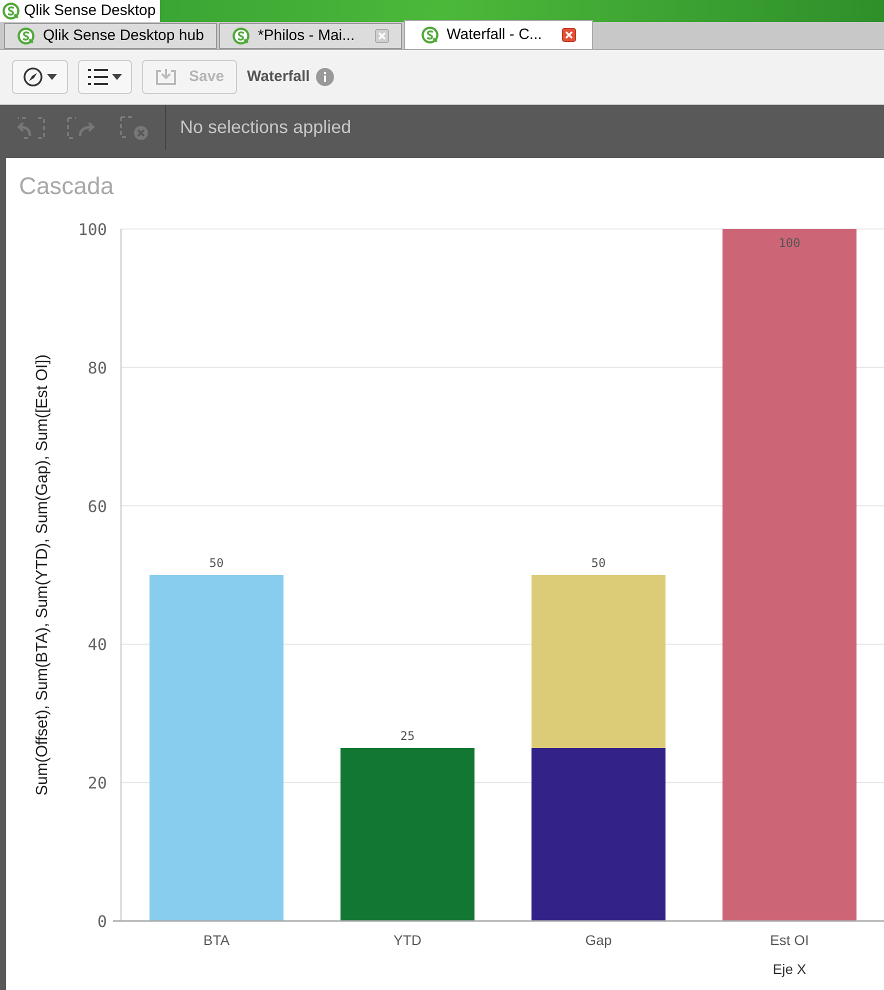 The width and height of the screenshot is (884, 990). I want to click on sheets-menu-button, so click(105, 77).